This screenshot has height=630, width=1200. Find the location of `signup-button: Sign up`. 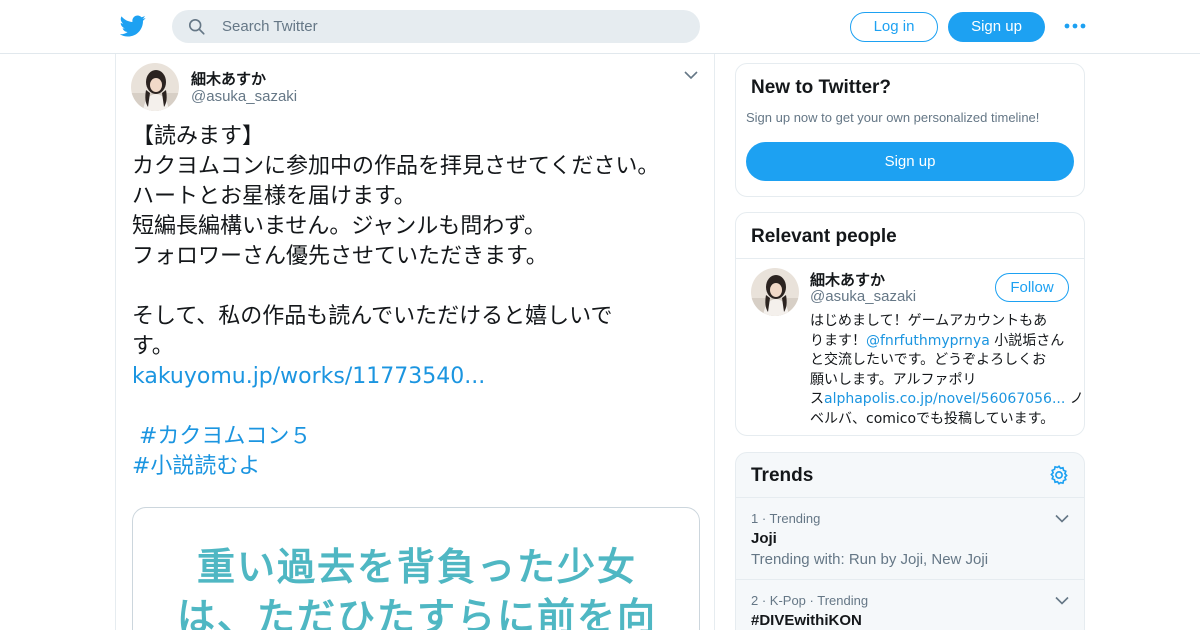

signup-button: Sign up is located at coordinates (996, 27).